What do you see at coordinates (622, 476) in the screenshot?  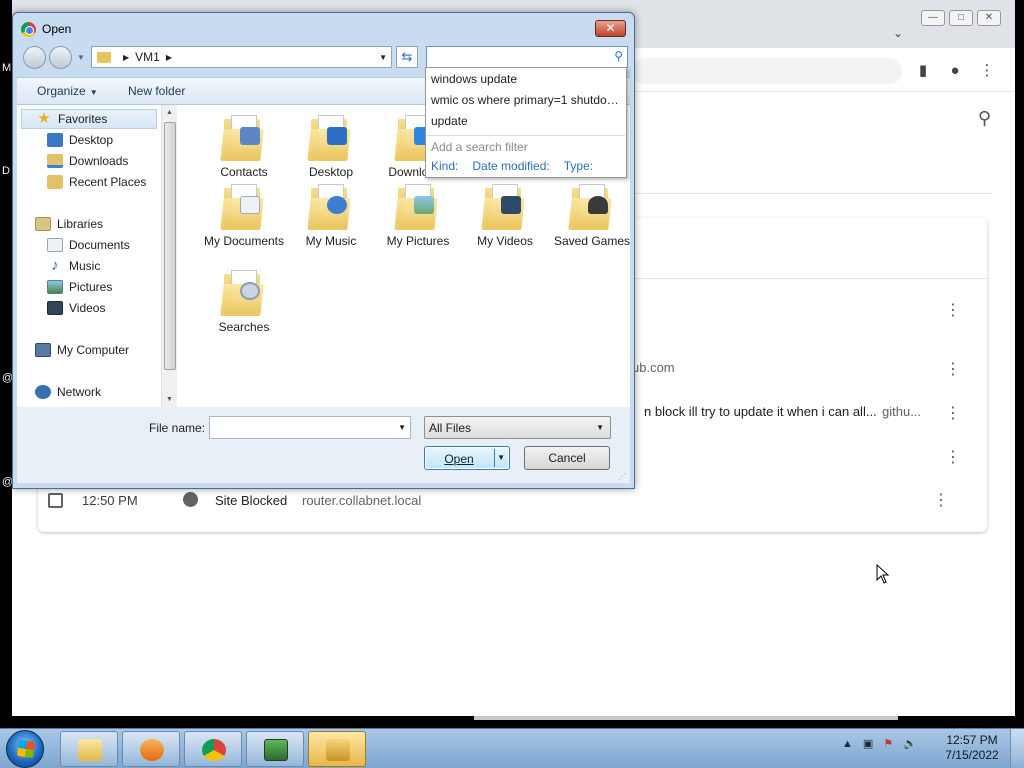 I see `resize-grip-icon: ⋰` at bounding box center [622, 476].